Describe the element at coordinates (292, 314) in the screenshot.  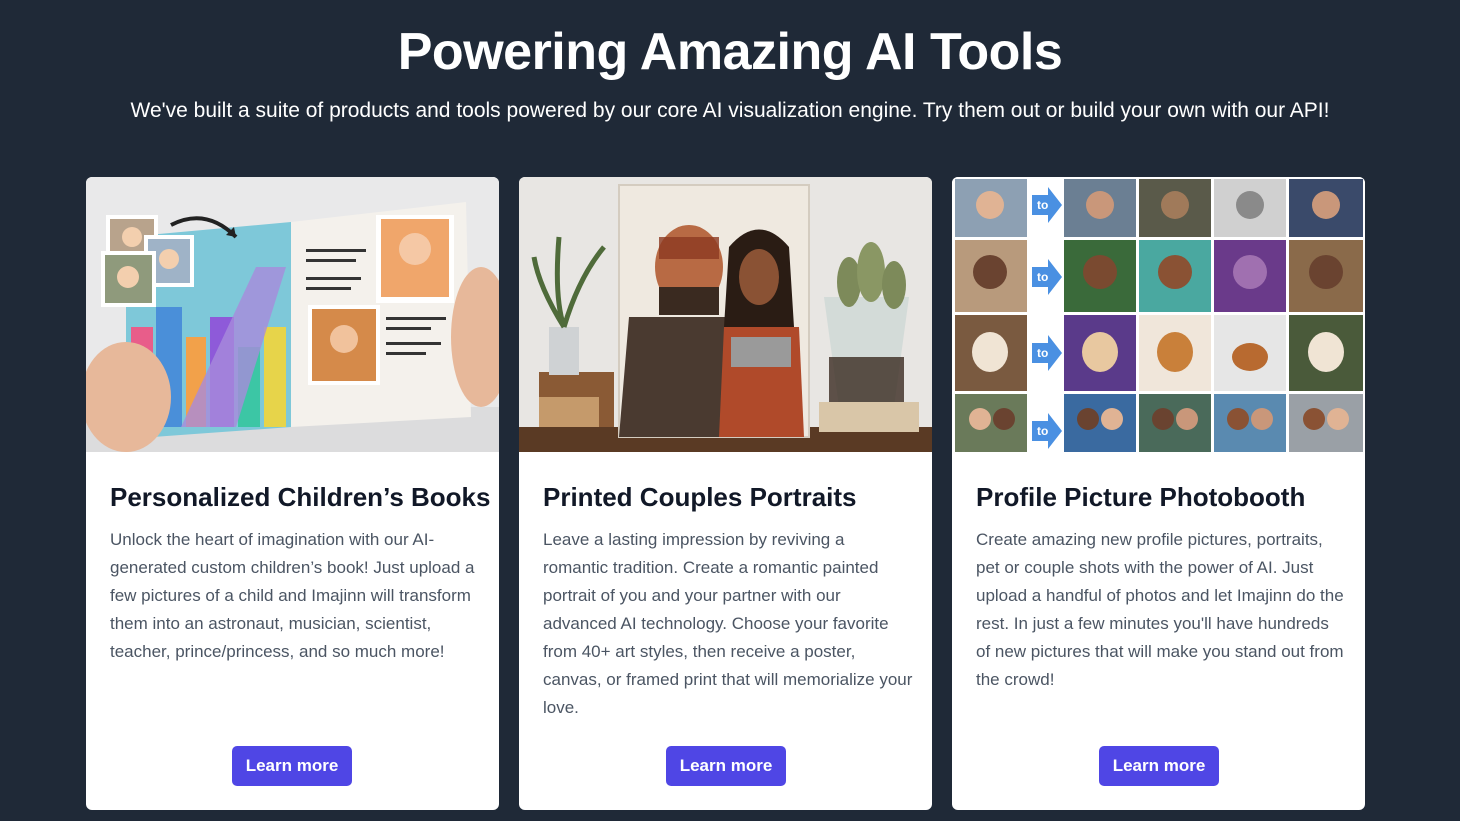
I see `childrens-book-image` at that location.